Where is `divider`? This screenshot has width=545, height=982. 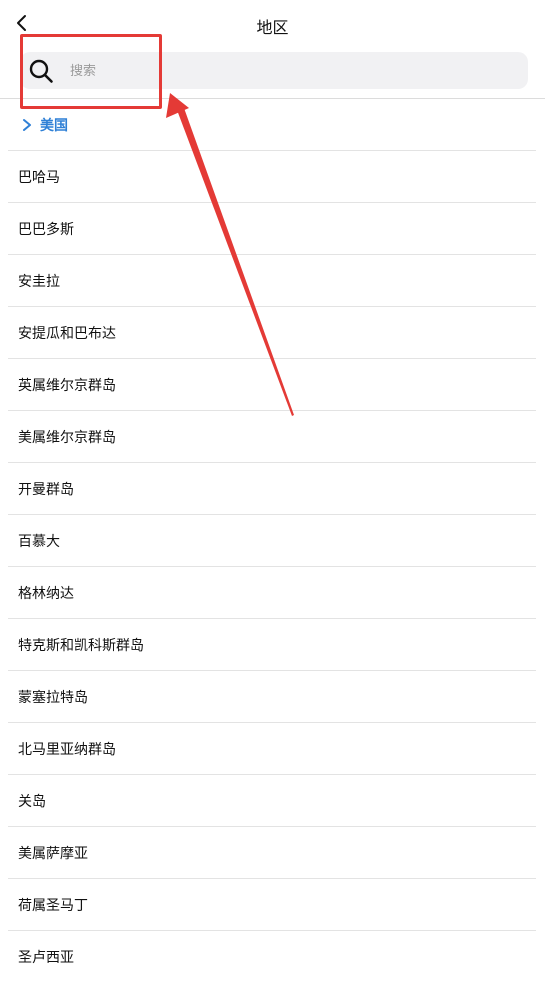
divider is located at coordinates (272, 98).